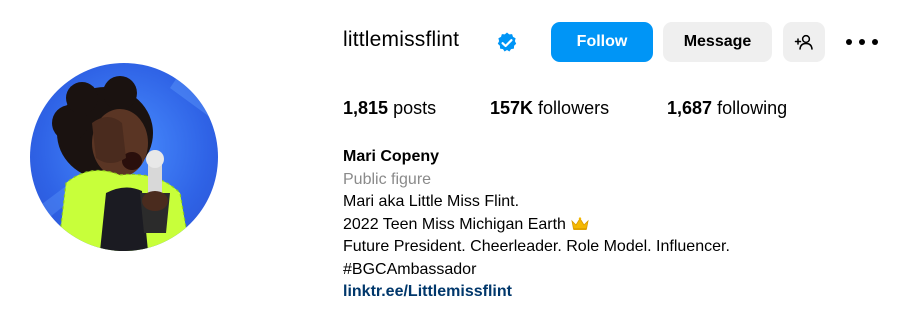 This screenshot has width=913, height=321. I want to click on profile-photo-illustration, so click(124, 162).